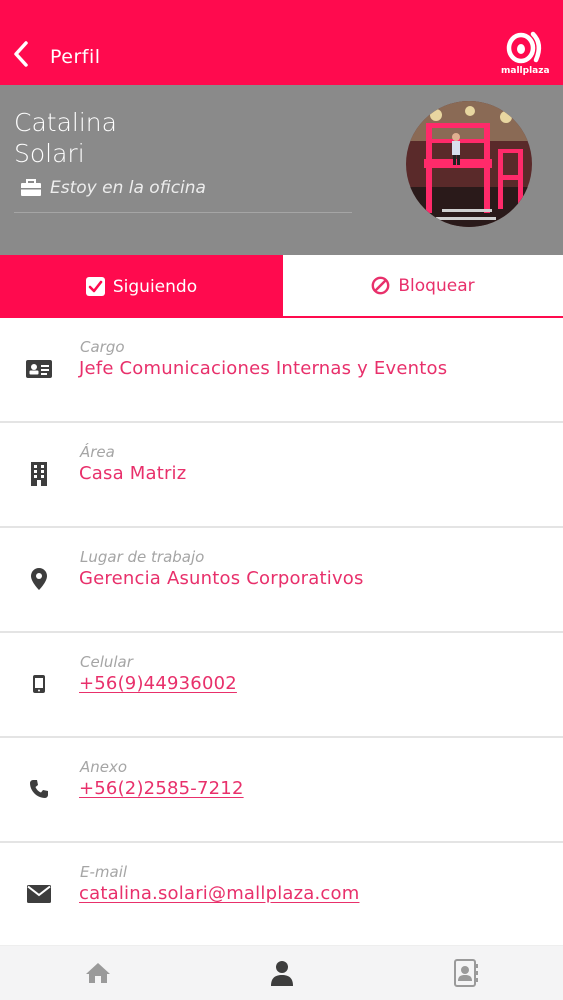 The width and height of the screenshot is (563, 1000). Describe the element at coordinates (75, 57) in the screenshot. I see `page-title: Perfil` at that location.